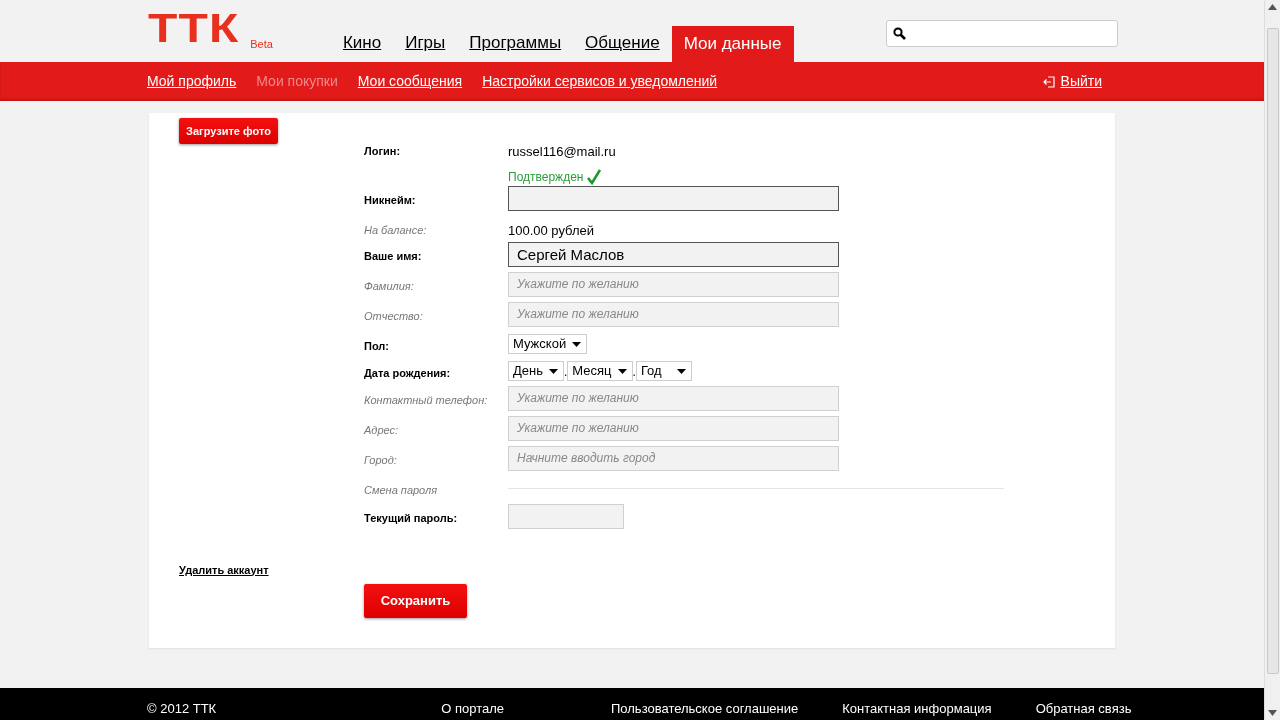 Image resolution: width=1280 pixels, height=720 pixels. I want to click on field-label: Текущий пароль:, so click(411, 518).